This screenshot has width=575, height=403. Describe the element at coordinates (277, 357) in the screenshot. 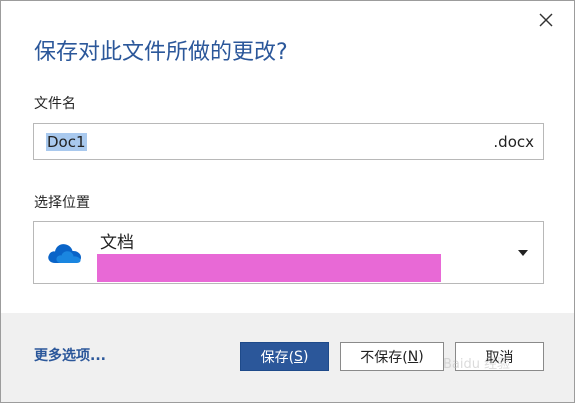

I see `save-button-label: 保存(` at that location.